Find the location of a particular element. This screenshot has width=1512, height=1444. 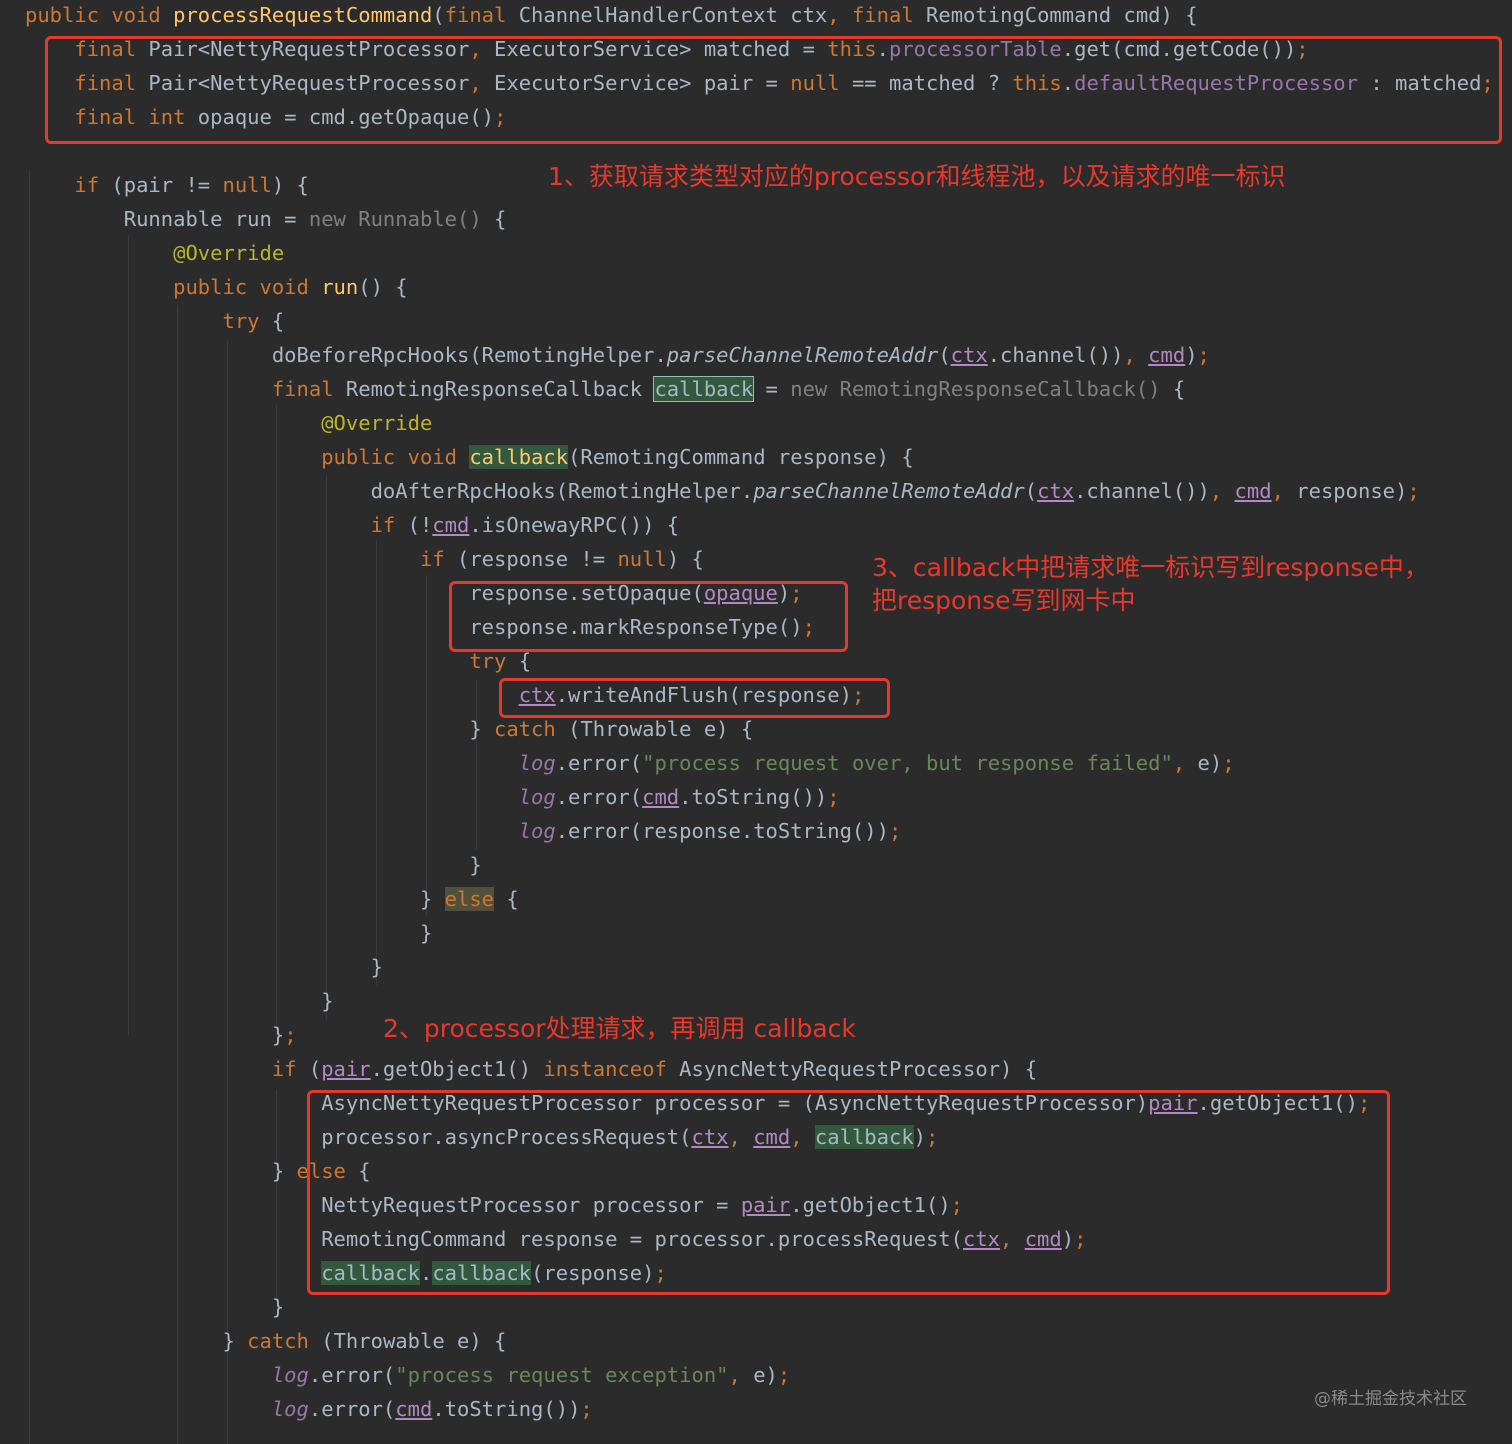

code-token: parseChannelRemoteAddr is located at coordinates (802, 355).